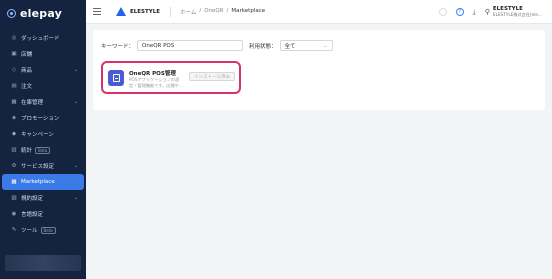  Describe the element at coordinates (213, 12) in the screenshot. I see `breadcrumb-app: OneQR` at that location.